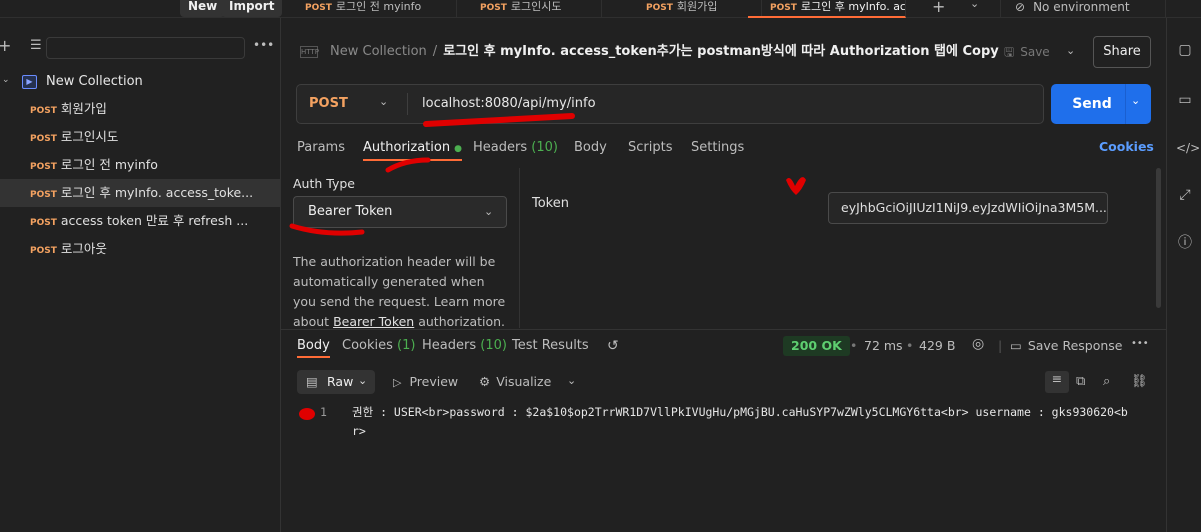 The image size is (1201, 532). What do you see at coordinates (5, 45) in the screenshot?
I see `add-icon: +` at bounding box center [5, 45].